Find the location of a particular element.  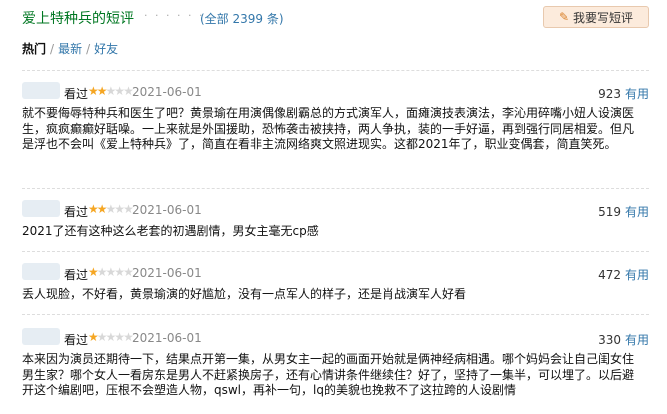

section-title: 爱上特种兵的短评 is located at coordinates (78, 18).